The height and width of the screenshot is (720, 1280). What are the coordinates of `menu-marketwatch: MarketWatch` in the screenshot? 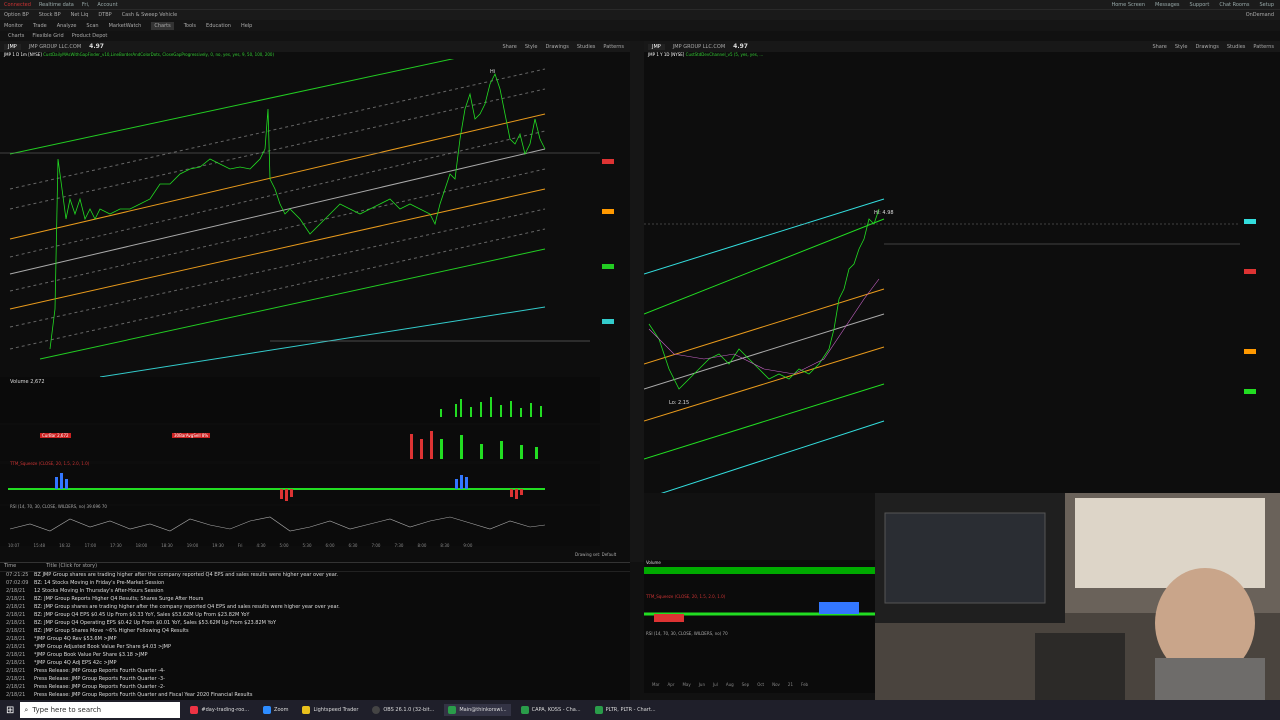 It's located at (125, 26).